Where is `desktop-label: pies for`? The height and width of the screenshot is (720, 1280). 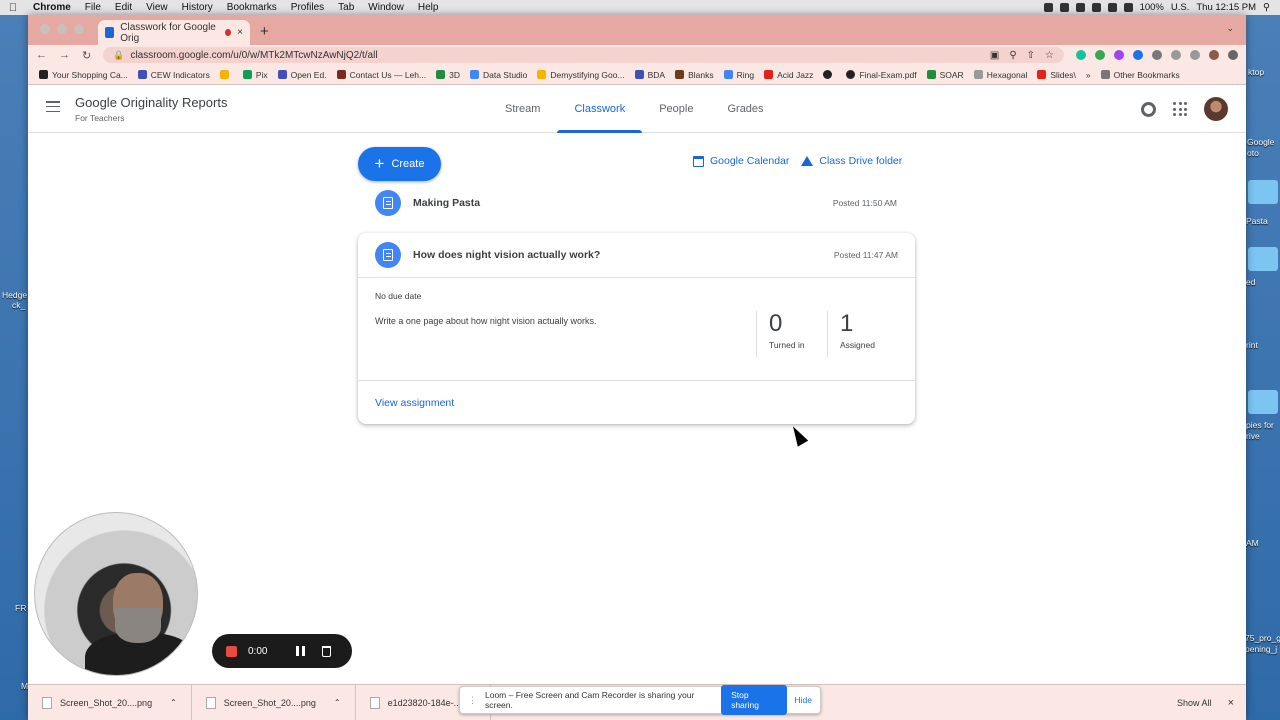
desktop-label: pies for is located at coordinates (1260, 425).